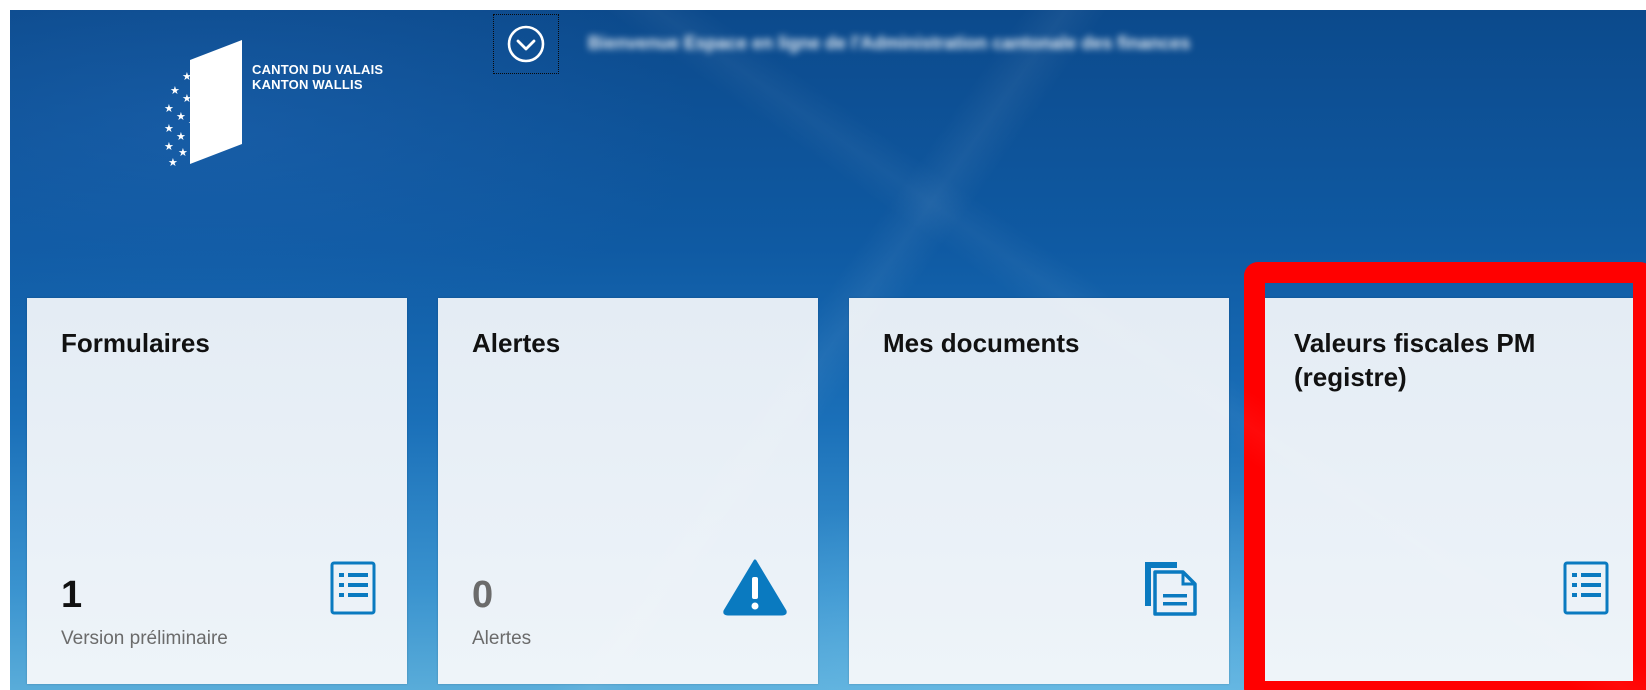 This screenshot has height=690, width=1646. Describe the element at coordinates (516, 343) in the screenshot. I see `tile-title: Alertes` at that location.